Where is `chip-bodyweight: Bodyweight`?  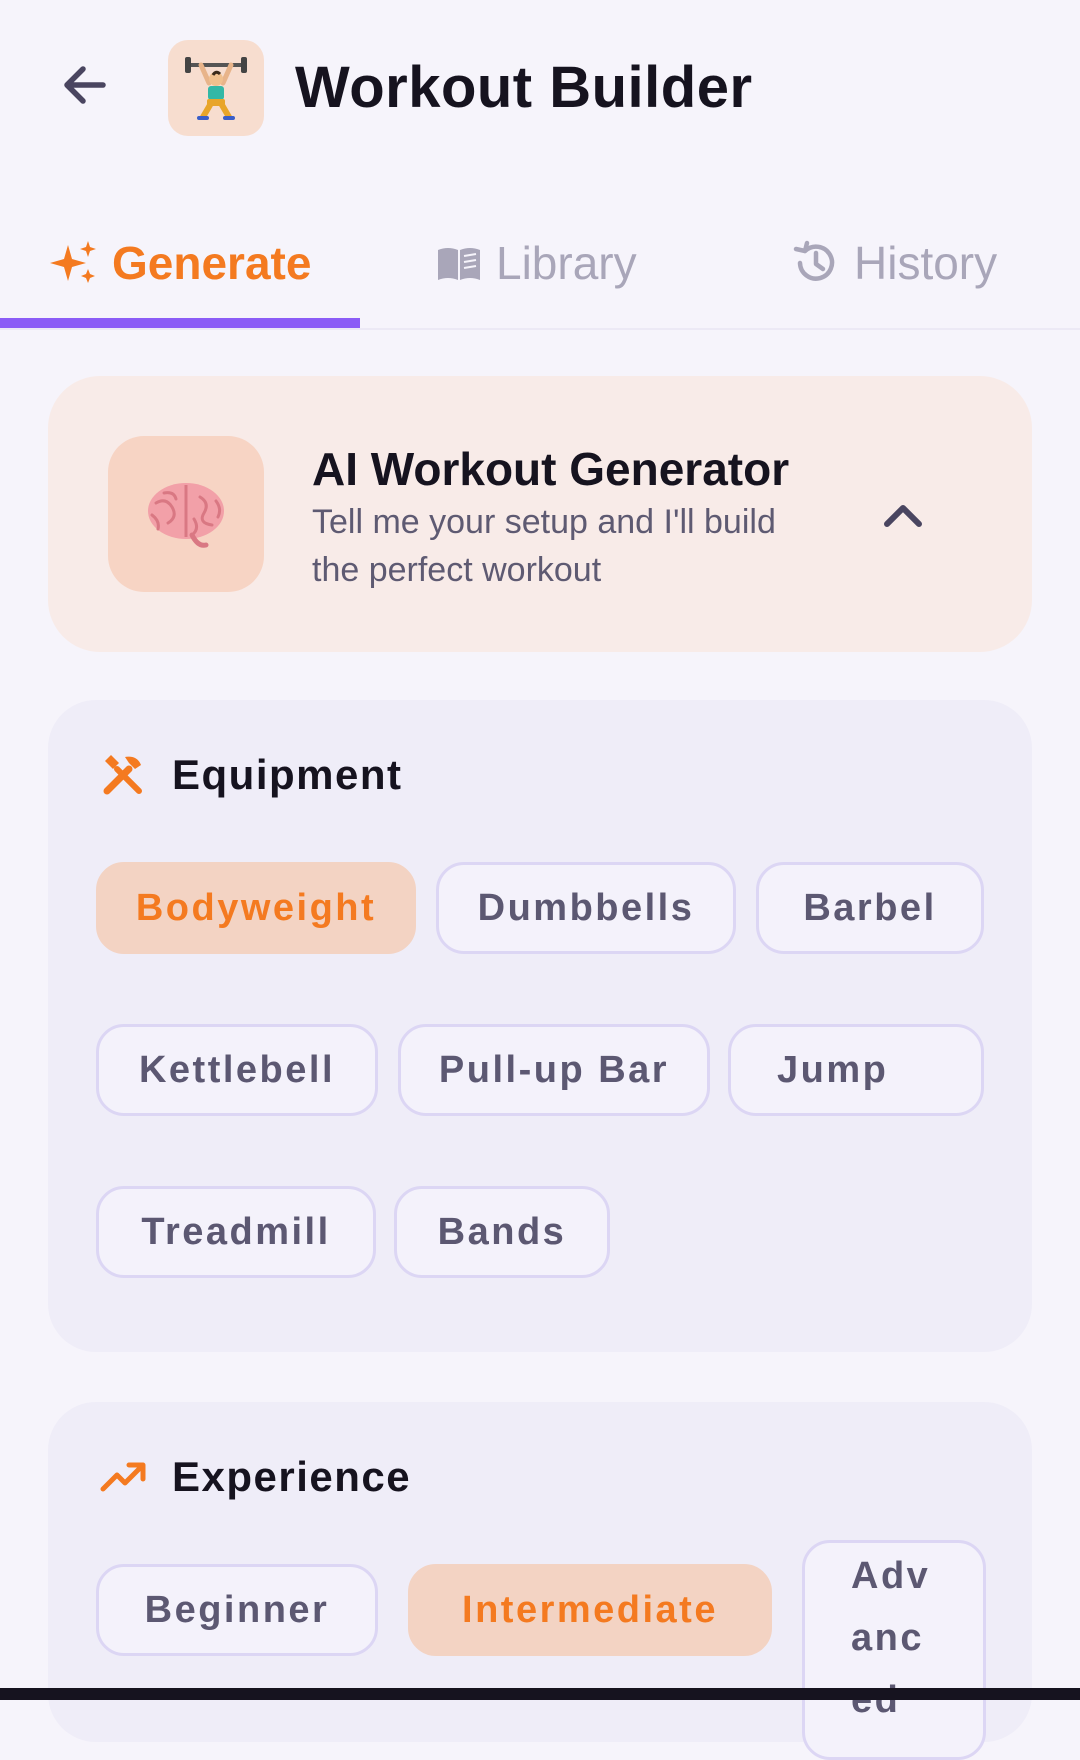 chip-bodyweight: Bodyweight is located at coordinates (256, 908).